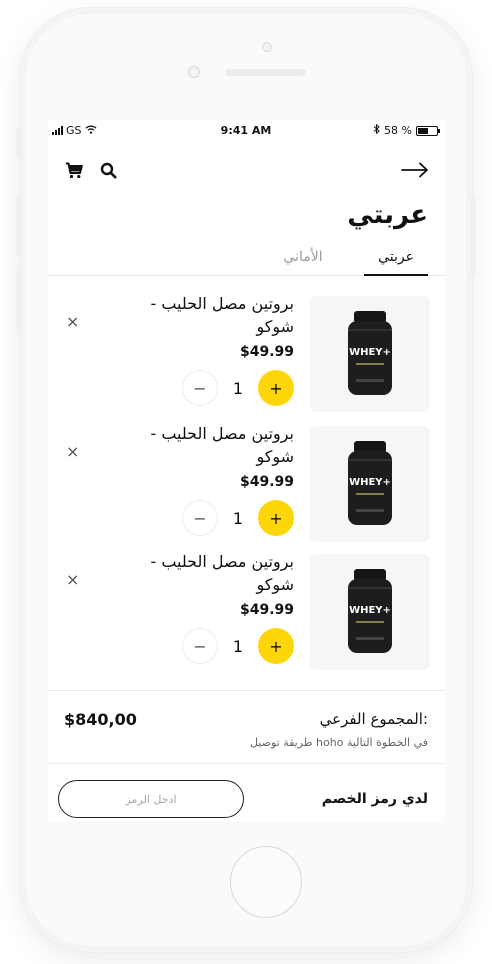 The height and width of the screenshot is (964, 492). Describe the element at coordinates (428, 130) in the screenshot. I see `battery-icon` at that location.